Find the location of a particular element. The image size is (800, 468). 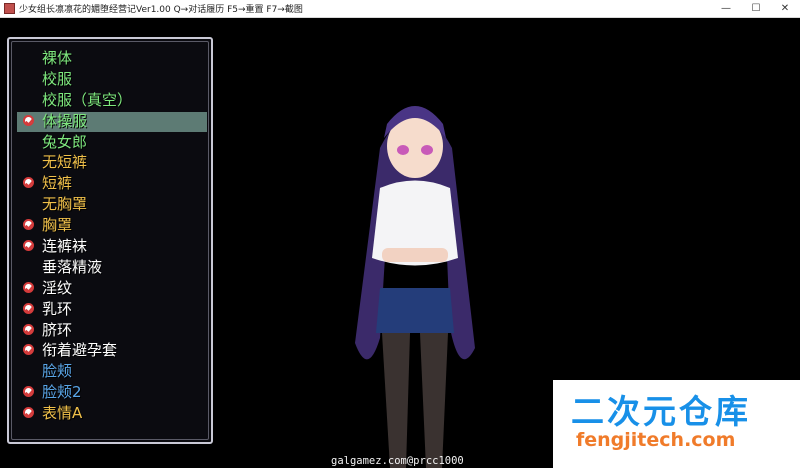

menu-item: 垂落精液 is located at coordinates (112, 267).